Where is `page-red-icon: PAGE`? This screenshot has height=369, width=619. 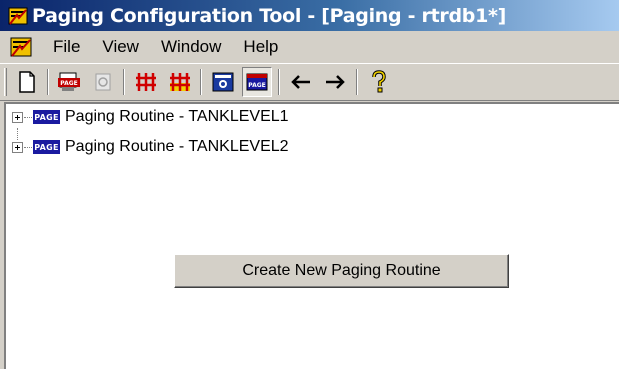
page-red-icon: PAGE is located at coordinates (69, 81).